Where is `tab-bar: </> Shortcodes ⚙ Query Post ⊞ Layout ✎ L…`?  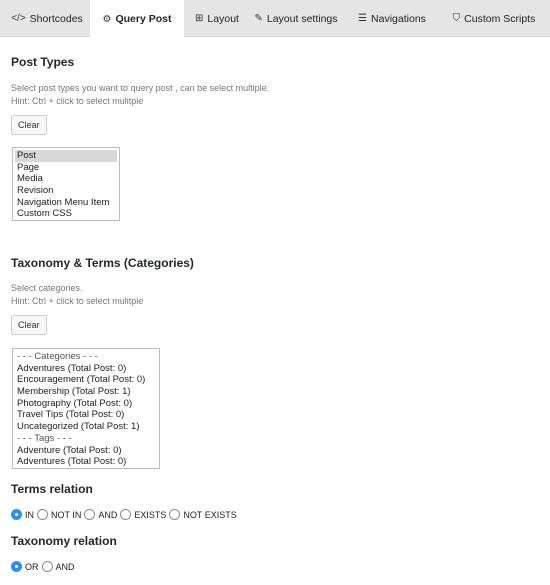
tab-bar: </> Shortcodes ⚙ Query Post ⊞ Layout ✎ L… is located at coordinates (275, 19).